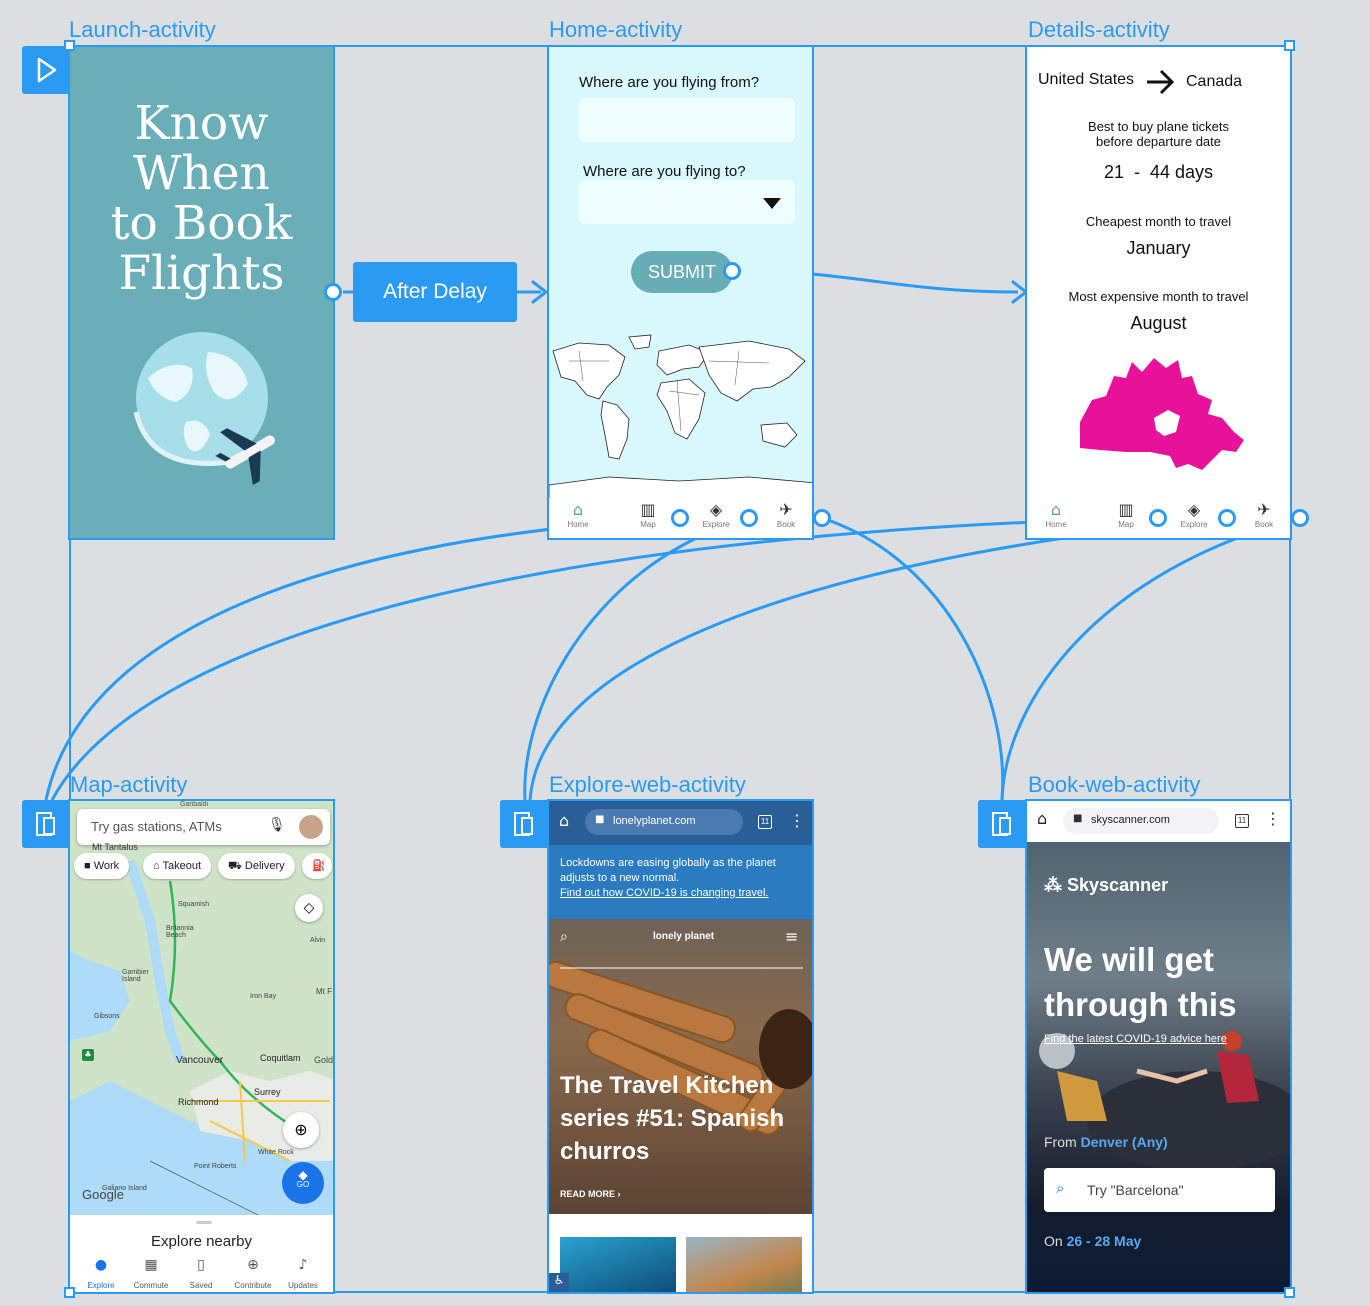 Image resolution: width=1370 pixels, height=1306 pixels. I want to click on to-label: Where are you flying to?, so click(664, 171).